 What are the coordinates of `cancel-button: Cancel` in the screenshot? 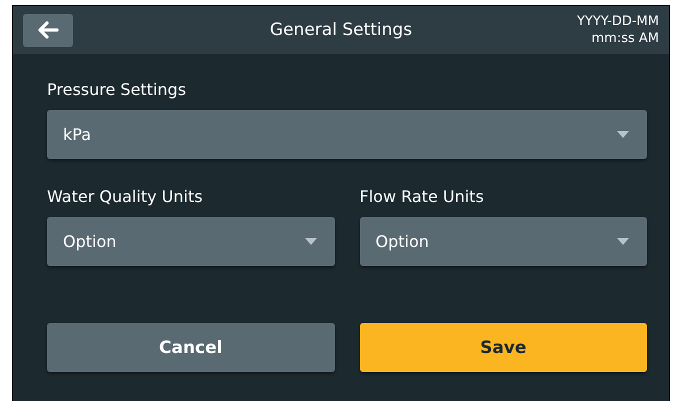 It's located at (190, 347).